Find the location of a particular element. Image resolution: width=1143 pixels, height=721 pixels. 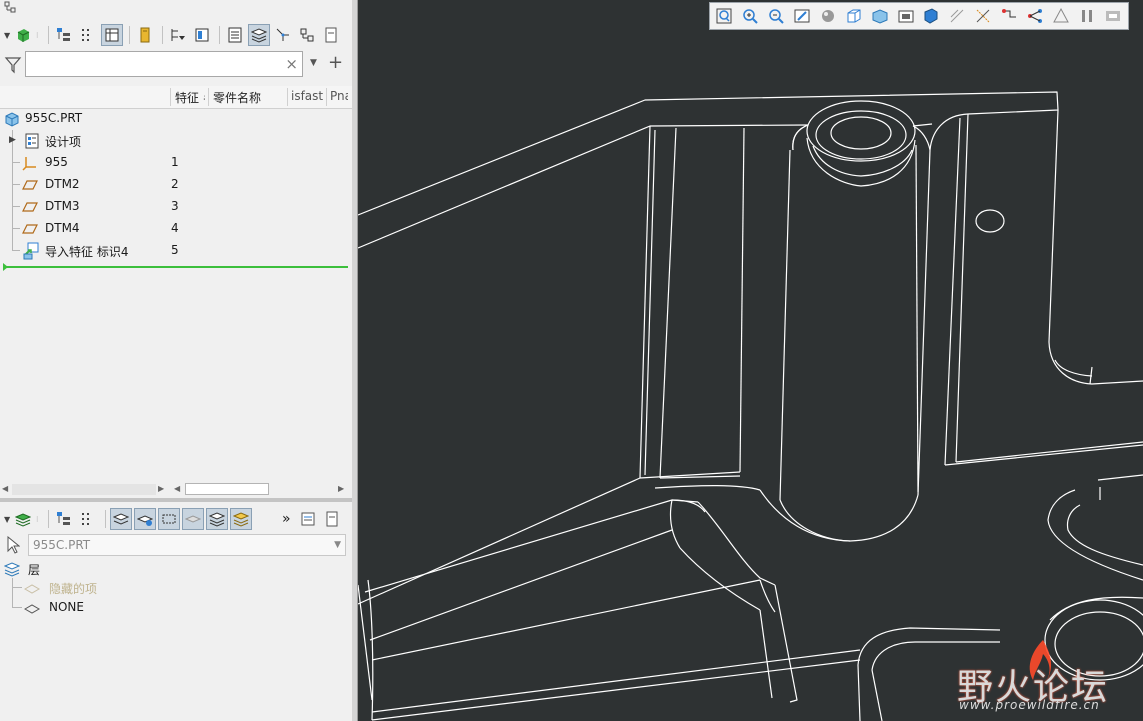

scrollbar-thumb is located at coordinates (227, 489).